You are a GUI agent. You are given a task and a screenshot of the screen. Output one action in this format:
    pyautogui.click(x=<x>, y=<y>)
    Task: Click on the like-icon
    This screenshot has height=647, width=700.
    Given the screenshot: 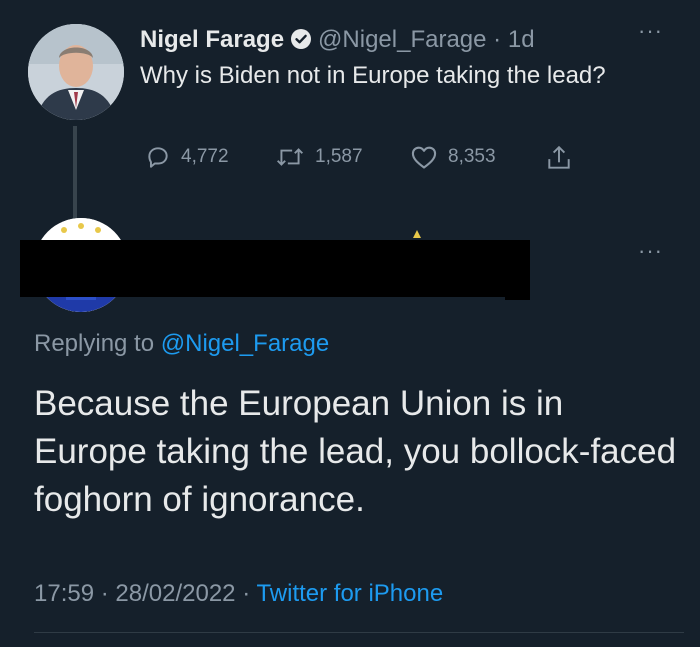 What is the action you would take?
    pyautogui.click(x=424, y=157)
    